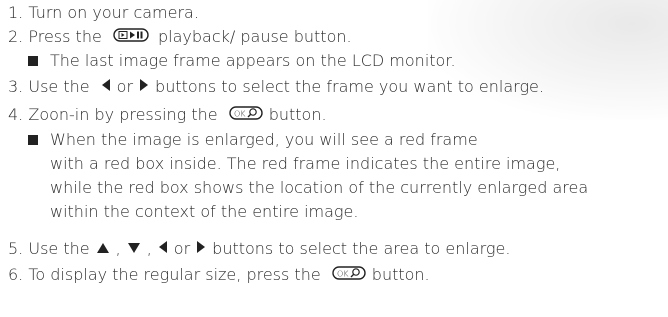 The width and height of the screenshot is (668, 317). Describe the element at coordinates (57, 36) in the screenshot. I see `step-2-text-pre: 2. Press the` at that location.